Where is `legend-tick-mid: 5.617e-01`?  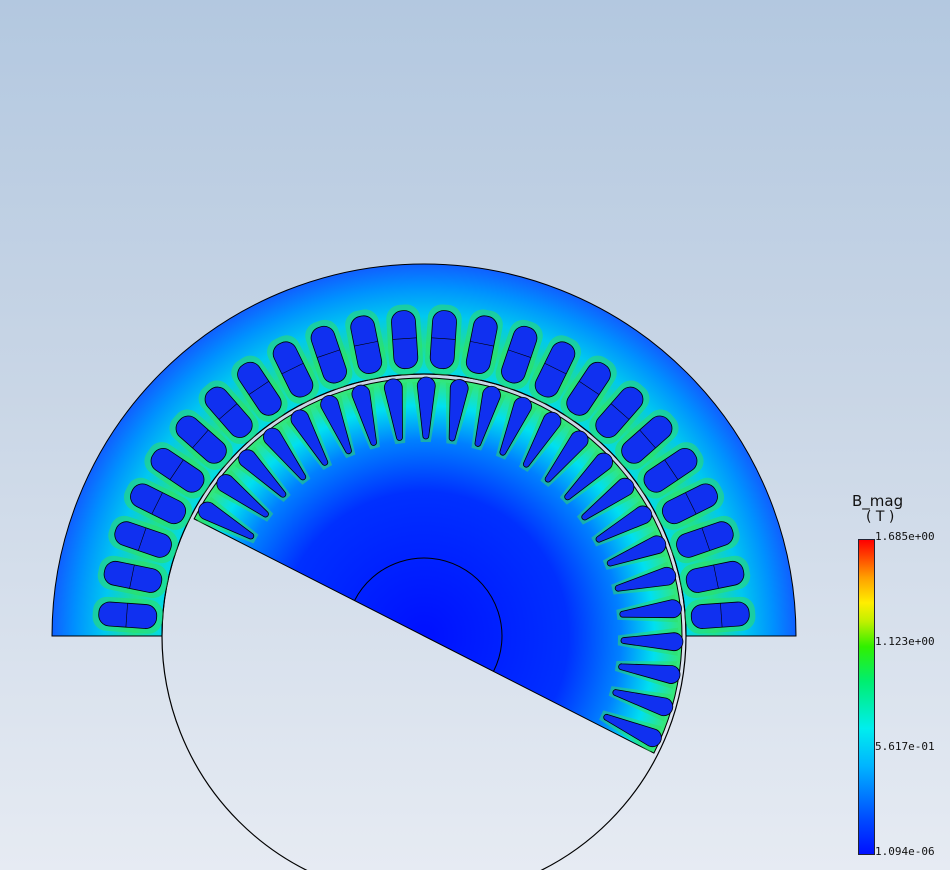
legend-tick-mid: 5.617e-01 is located at coordinates (905, 746).